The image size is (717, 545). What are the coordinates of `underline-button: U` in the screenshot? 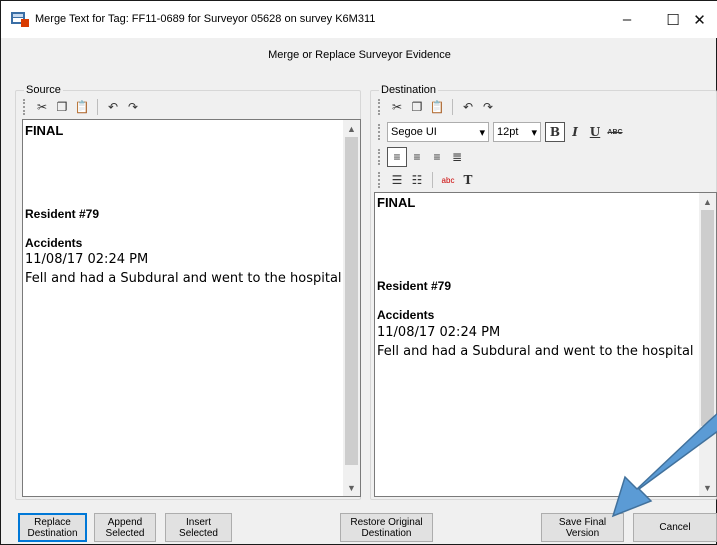 It's located at (595, 132).